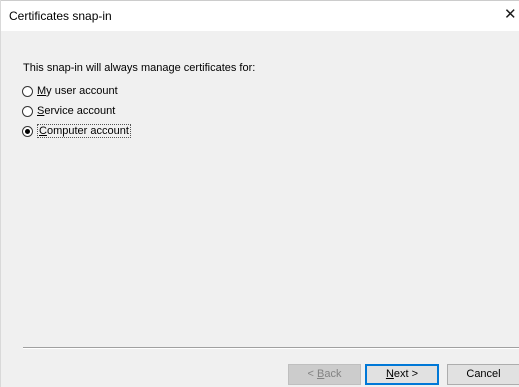 The image size is (519, 387). I want to click on radio-label-service-account: Service account, so click(76, 111).